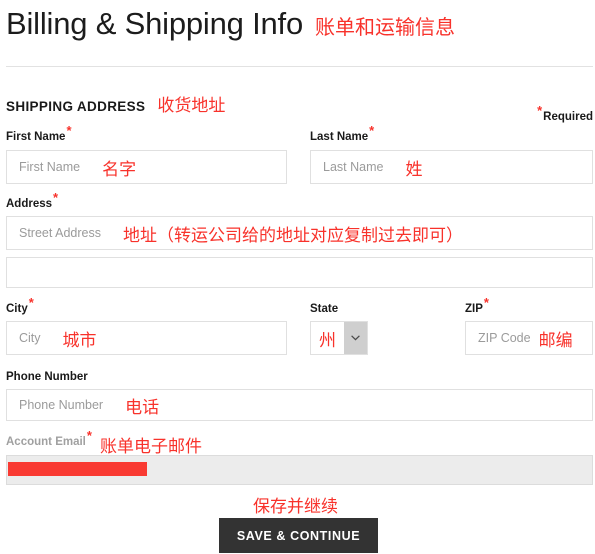 Image resolution: width=595 pixels, height=554 pixels. I want to click on state-annotation: 州, so click(327, 340).